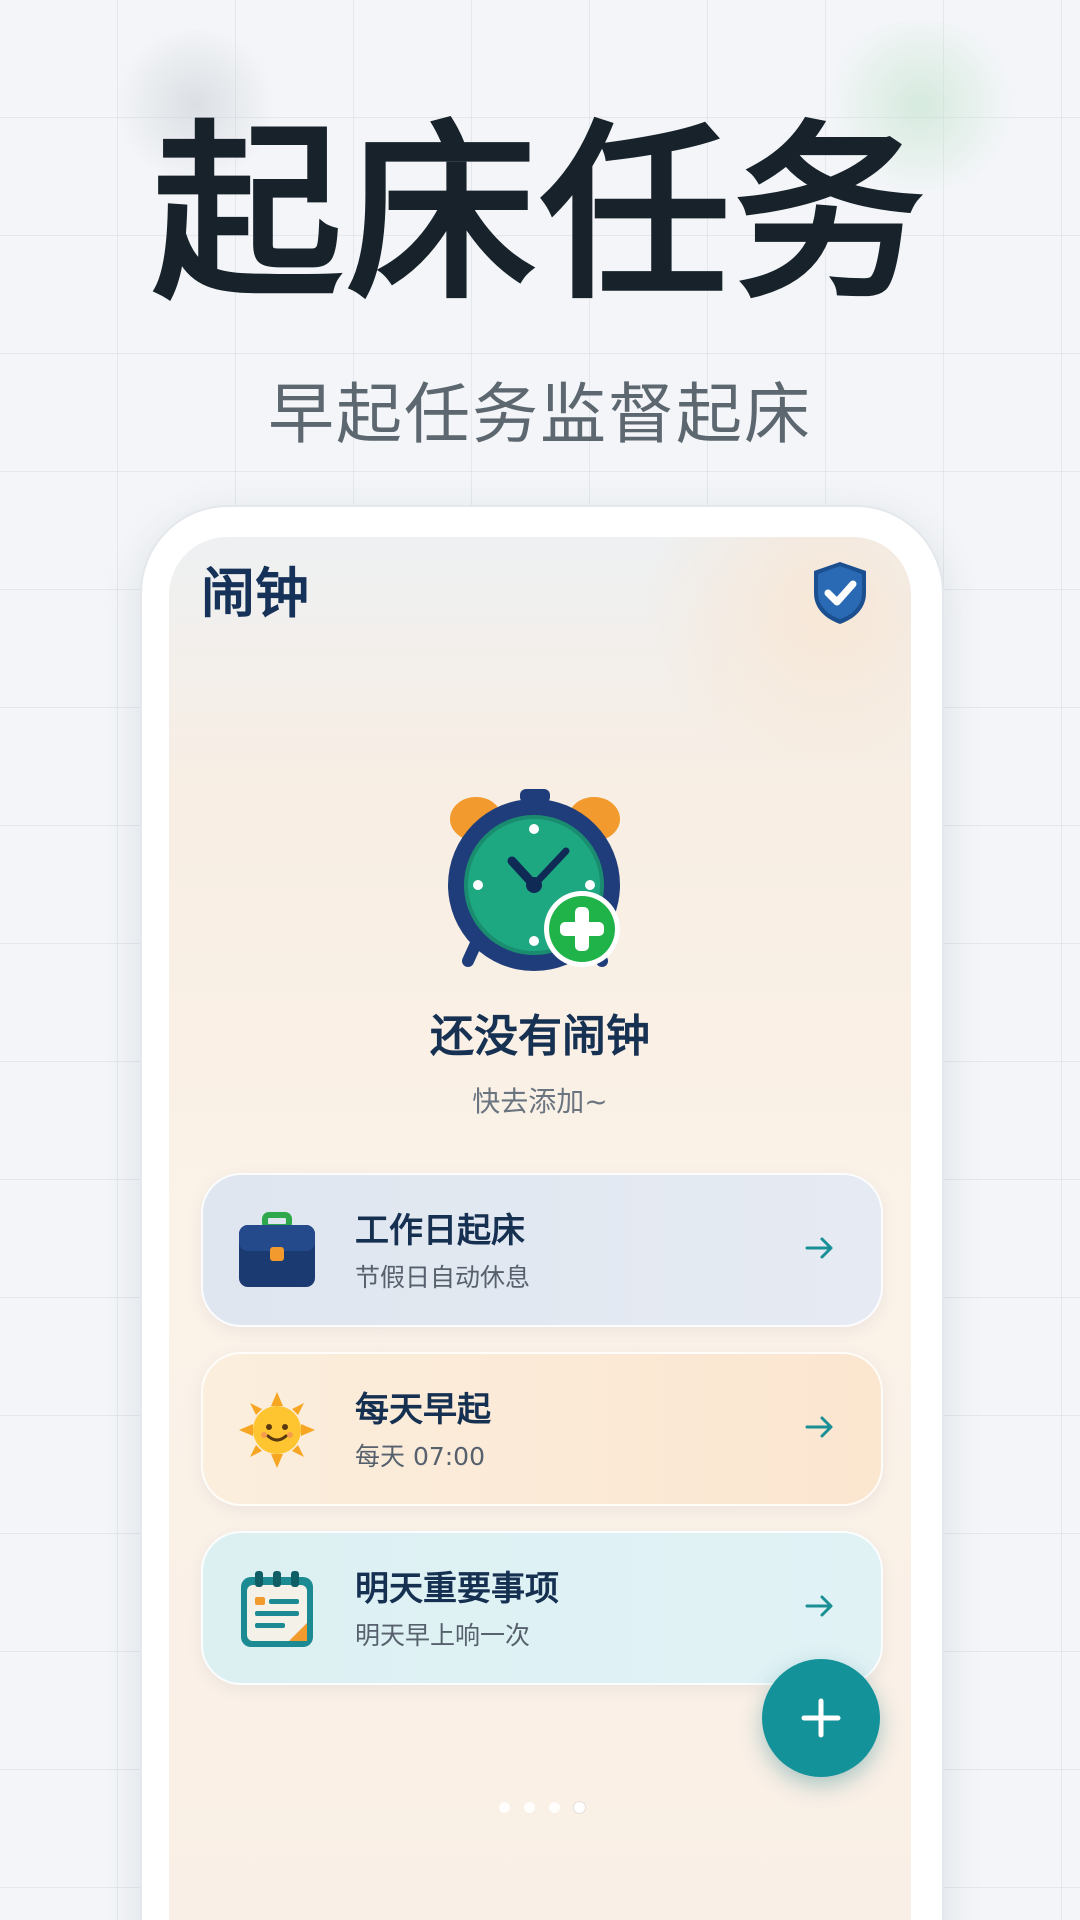 This screenshot has width=1080, height=1920. I want to click on card-subtitle: 明天早上响一次, so click(443, 1635).